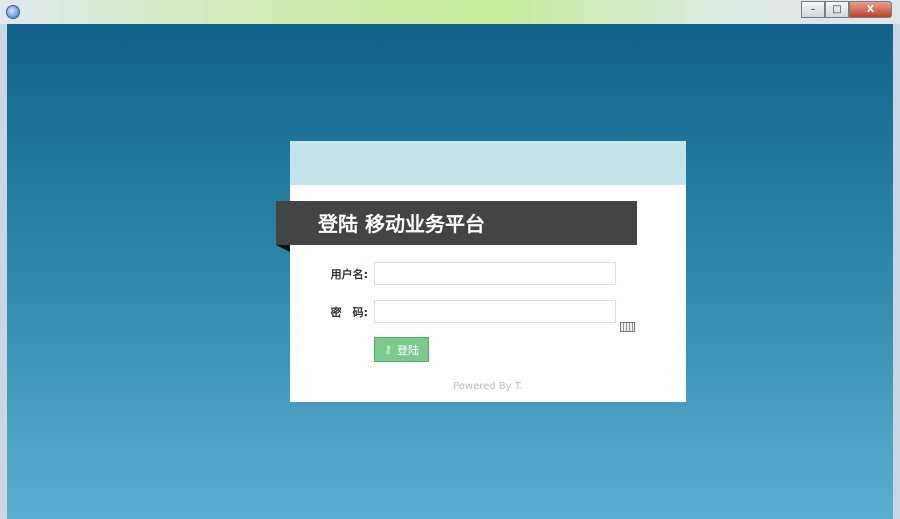 This screenshot has width=900, height=519. Describe the element at coordinates (495, 311) in the screenshot. I see `password-input` at that location.